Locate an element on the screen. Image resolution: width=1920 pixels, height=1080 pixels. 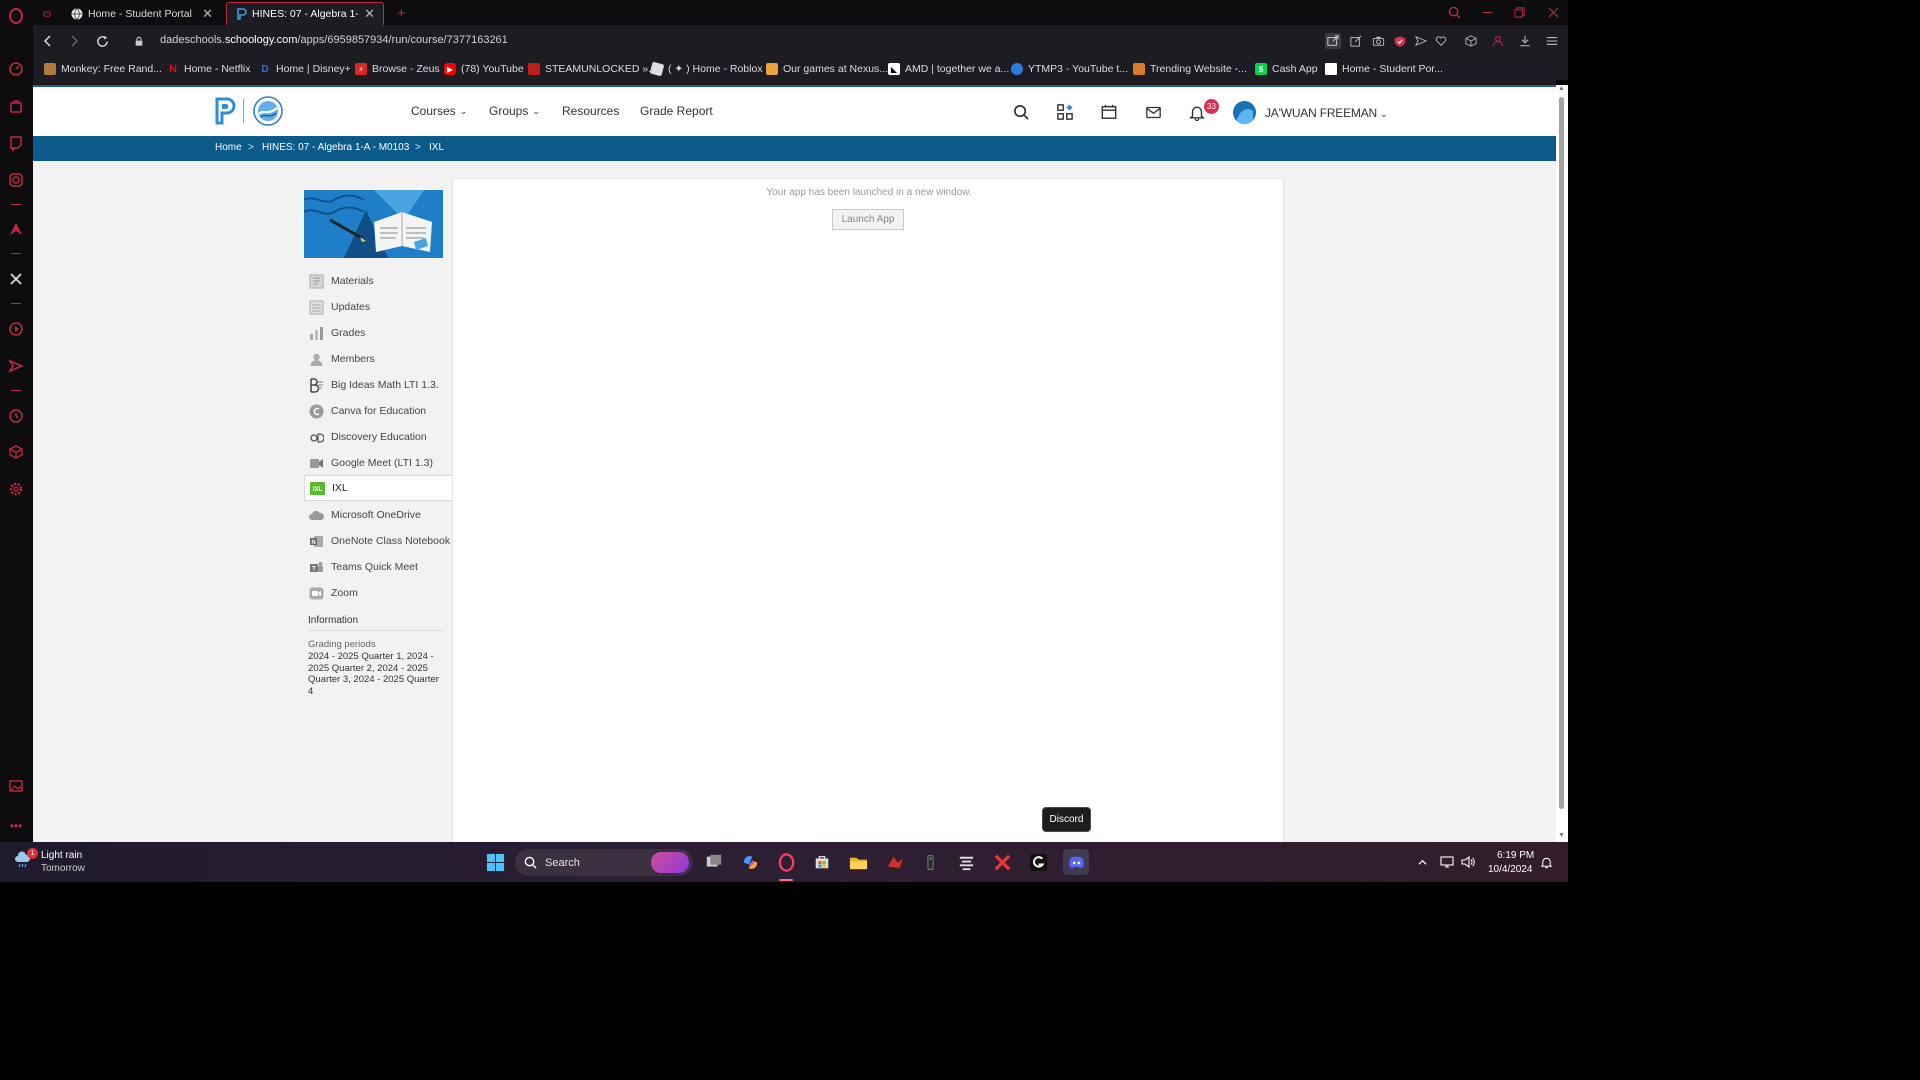
sidebar-item-canva: Canva for Education is located at coordinates (378, 411).